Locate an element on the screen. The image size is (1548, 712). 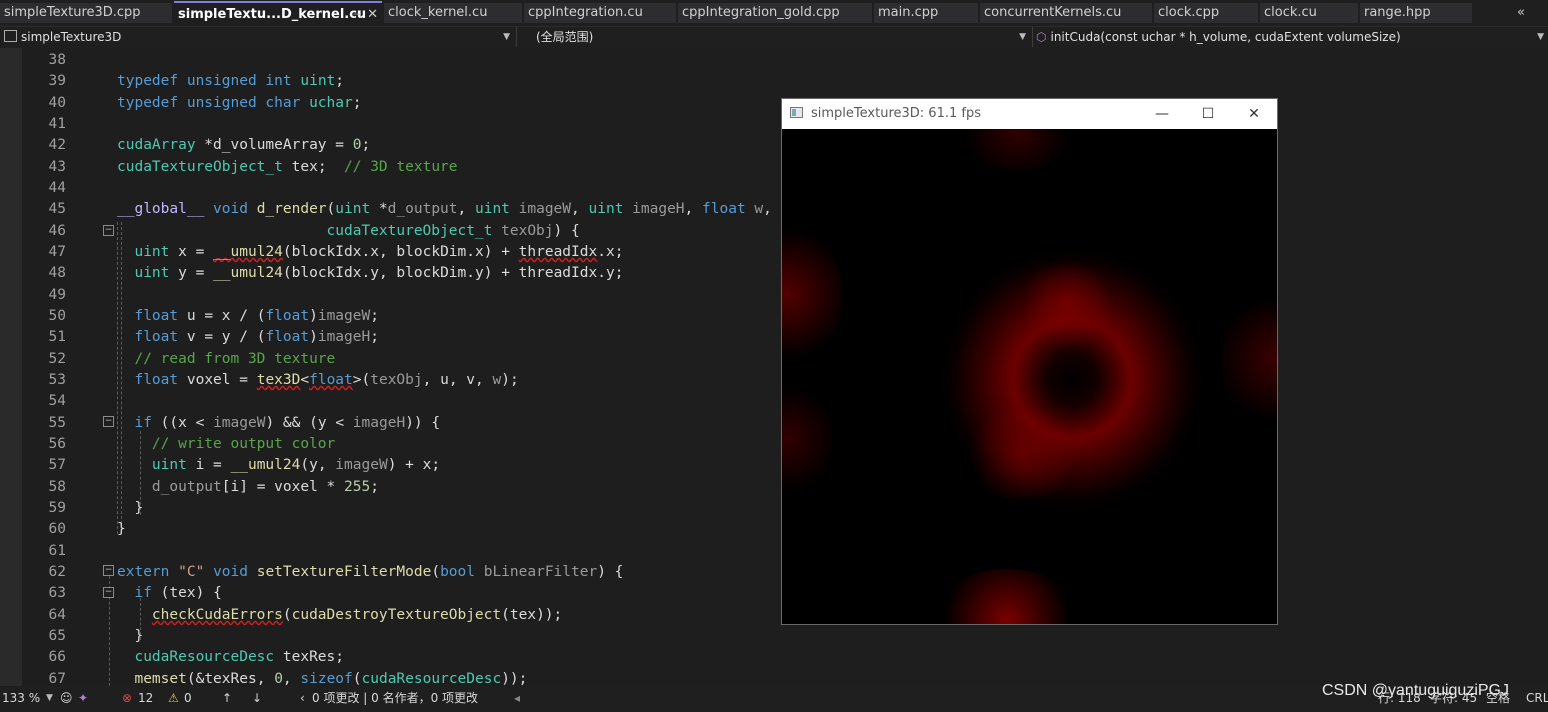
eol-indicator: CRLF is located at coordinates (1537, 698).